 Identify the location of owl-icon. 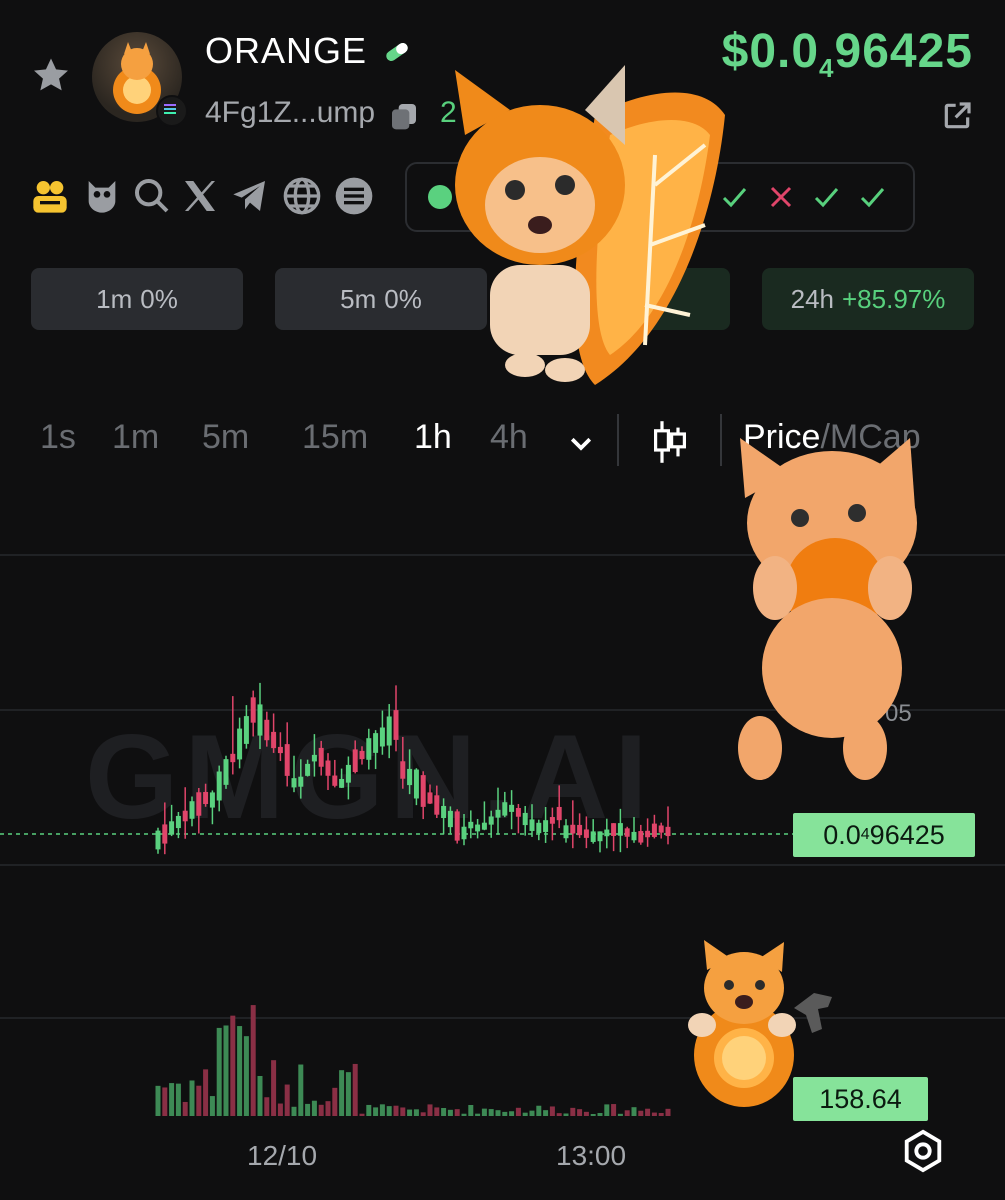
(102, 196).